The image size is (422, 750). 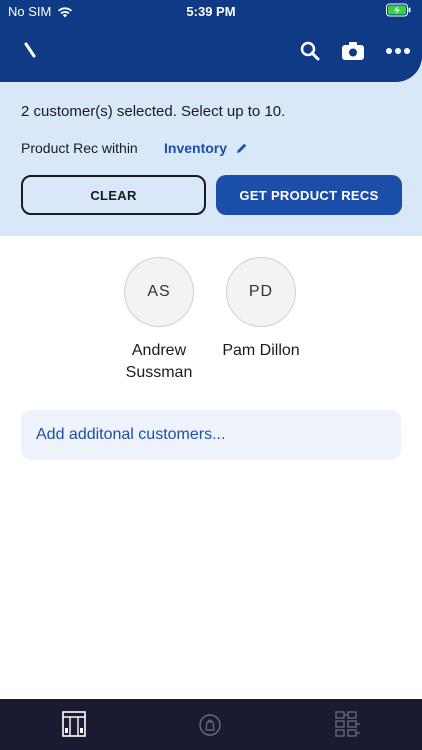 I want to click on customer-name: Andrew Sussman, so click(x=159, y=361).